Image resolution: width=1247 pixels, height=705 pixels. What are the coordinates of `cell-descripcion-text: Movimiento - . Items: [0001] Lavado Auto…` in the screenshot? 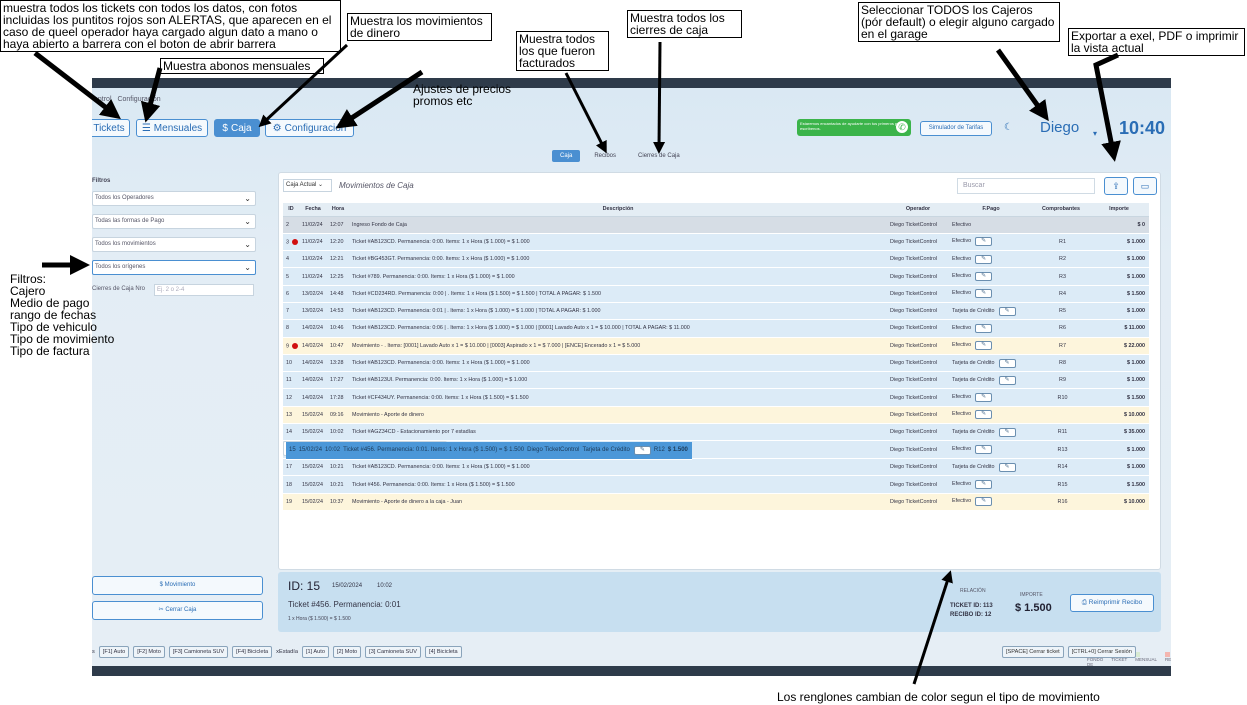 It's located at (496, 345).